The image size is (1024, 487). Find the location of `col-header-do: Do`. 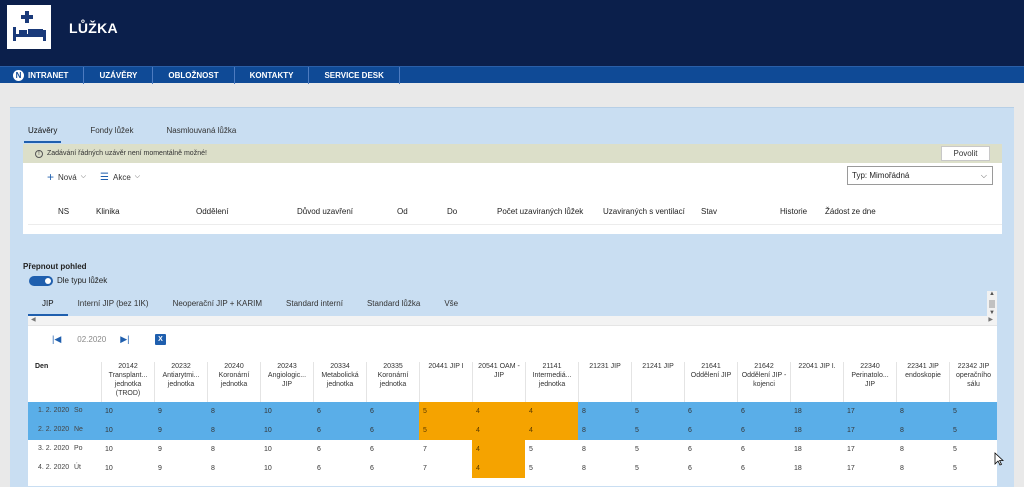

col-header-do: Do is located at coordinates (452, 211).